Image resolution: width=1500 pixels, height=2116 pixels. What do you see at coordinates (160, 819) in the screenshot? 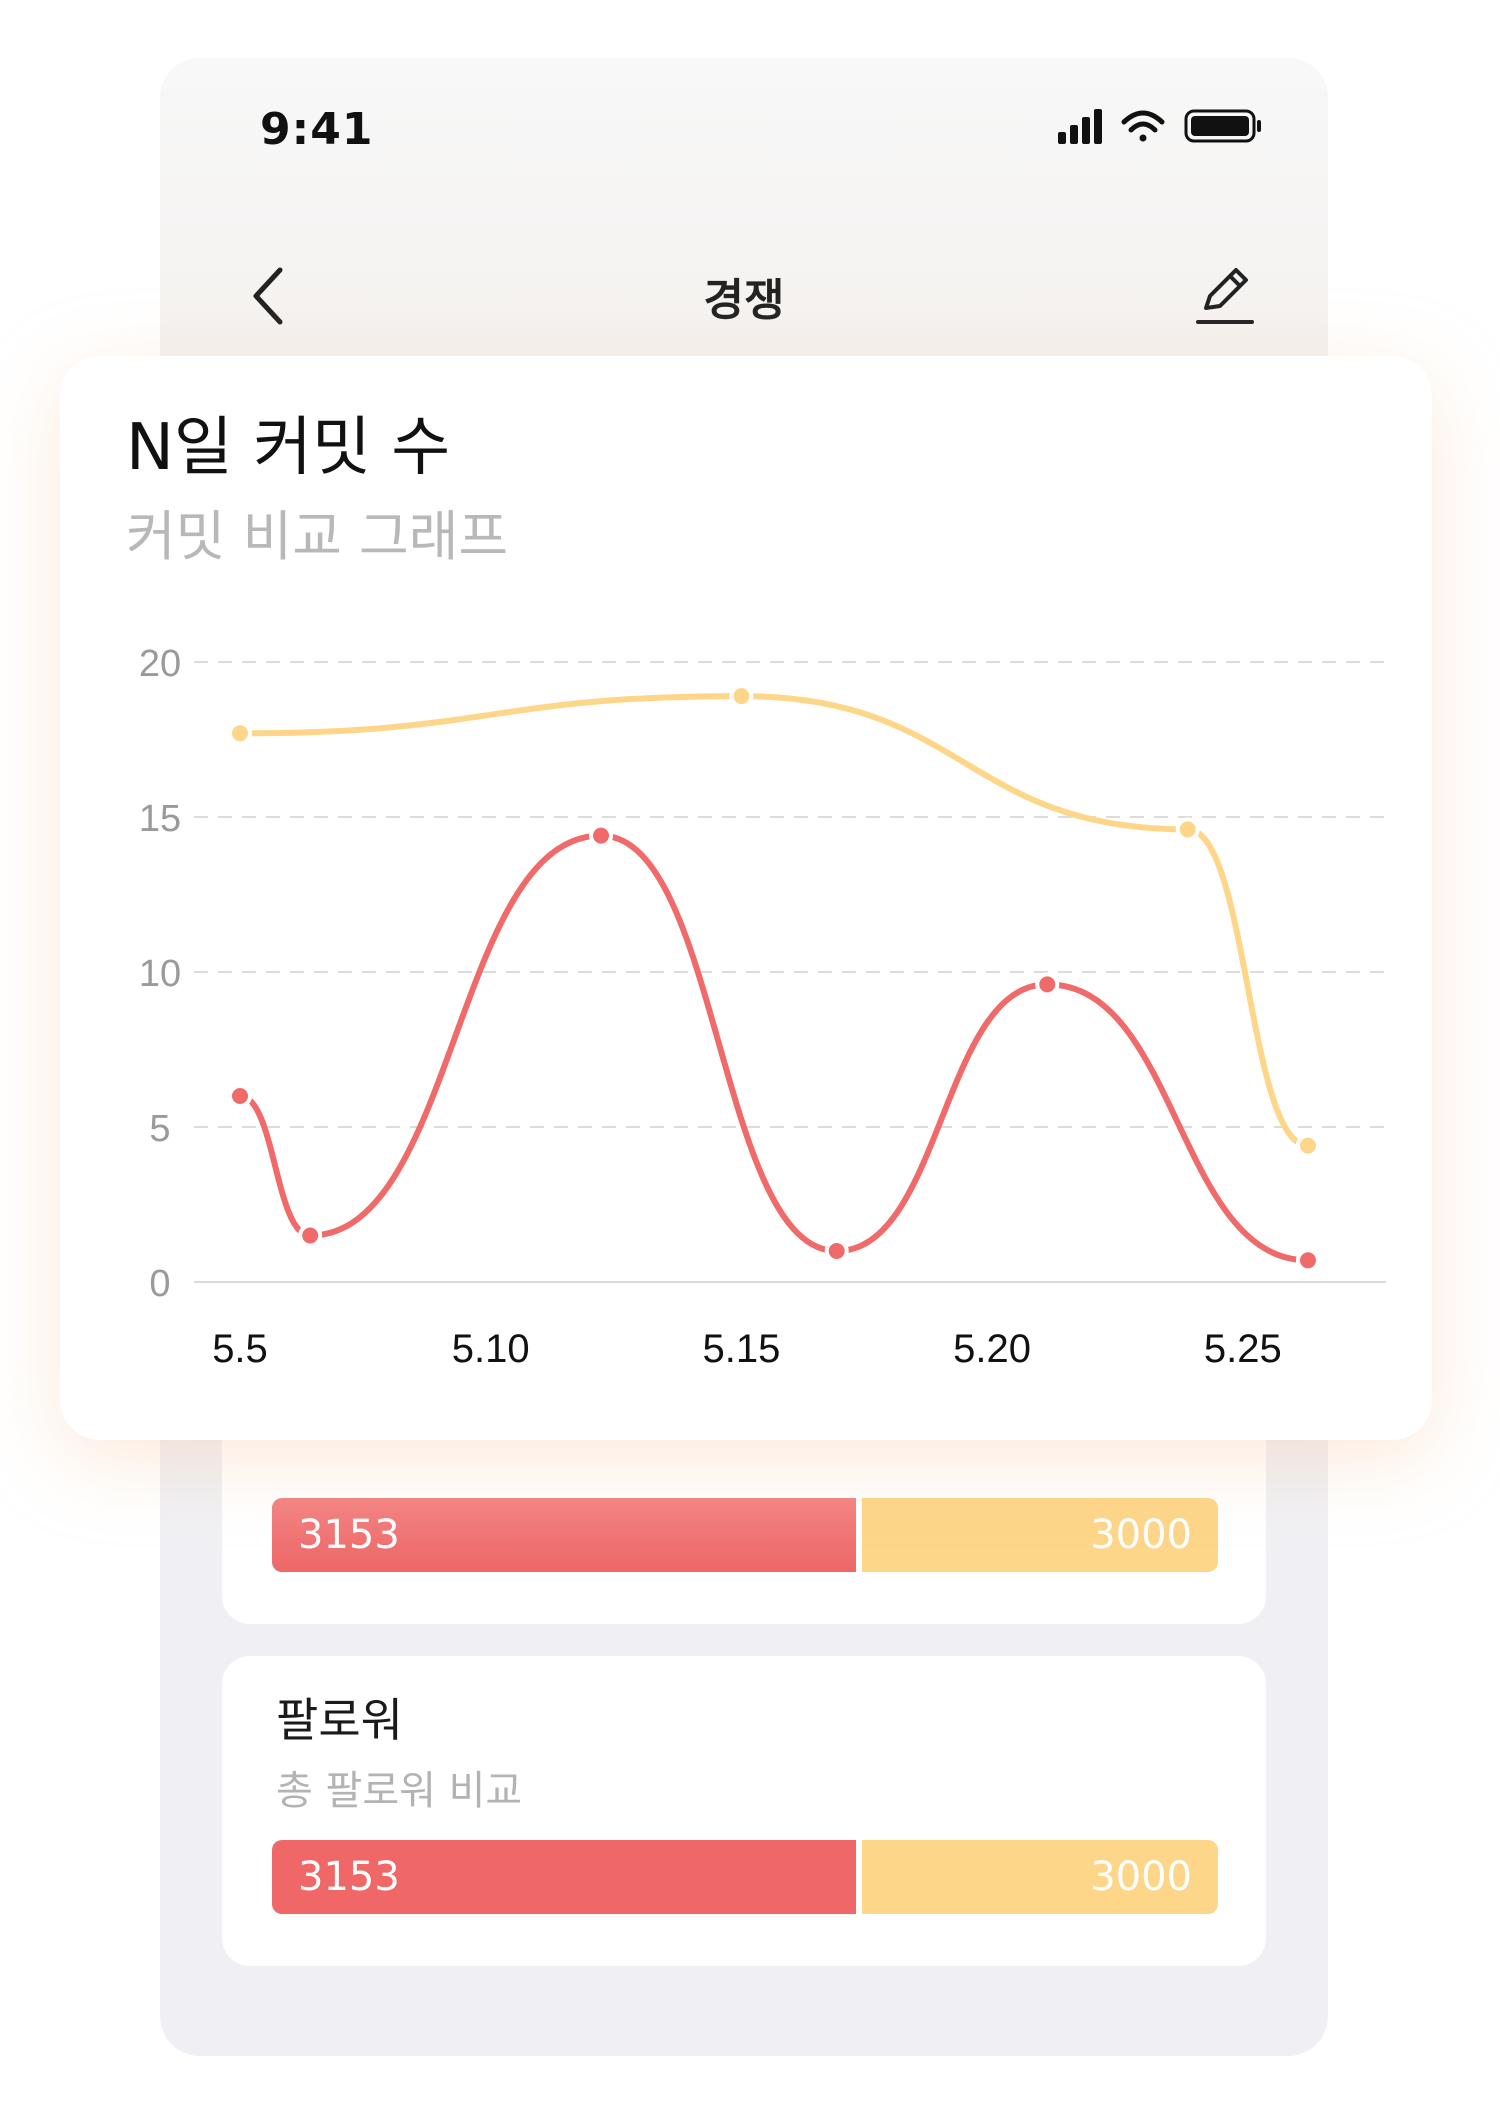
I see `y-tick-label: 15` at bounding box center [160, 819].